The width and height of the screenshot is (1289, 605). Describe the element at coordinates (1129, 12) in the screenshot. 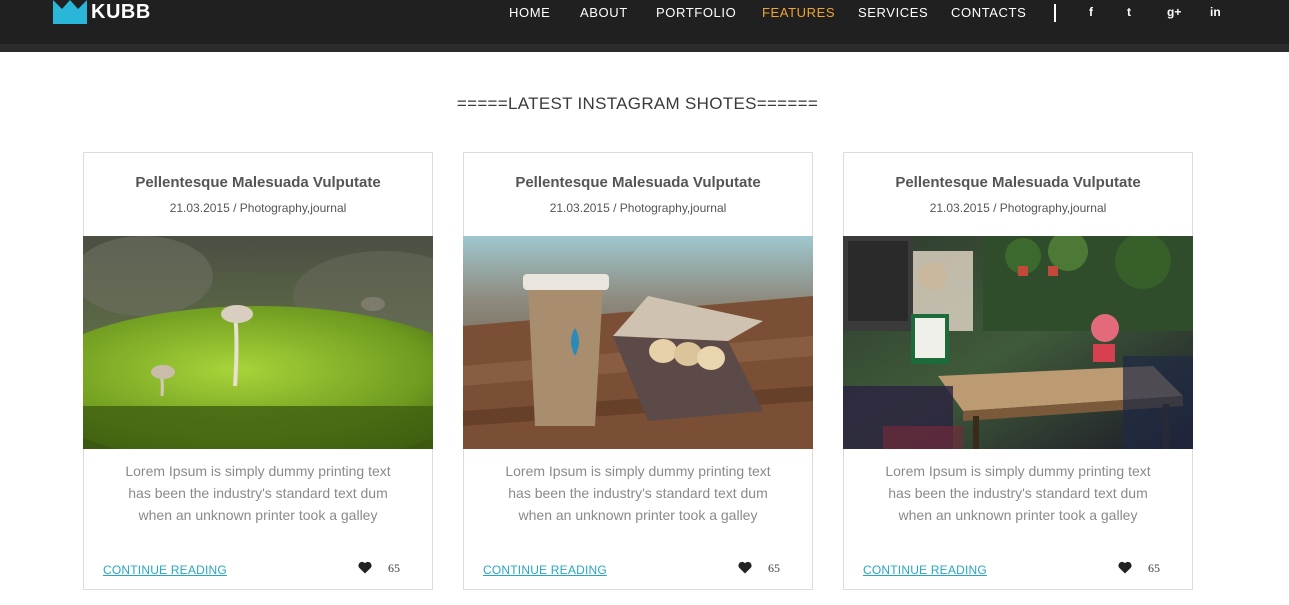

I see `twitter-icon: t` at that location.